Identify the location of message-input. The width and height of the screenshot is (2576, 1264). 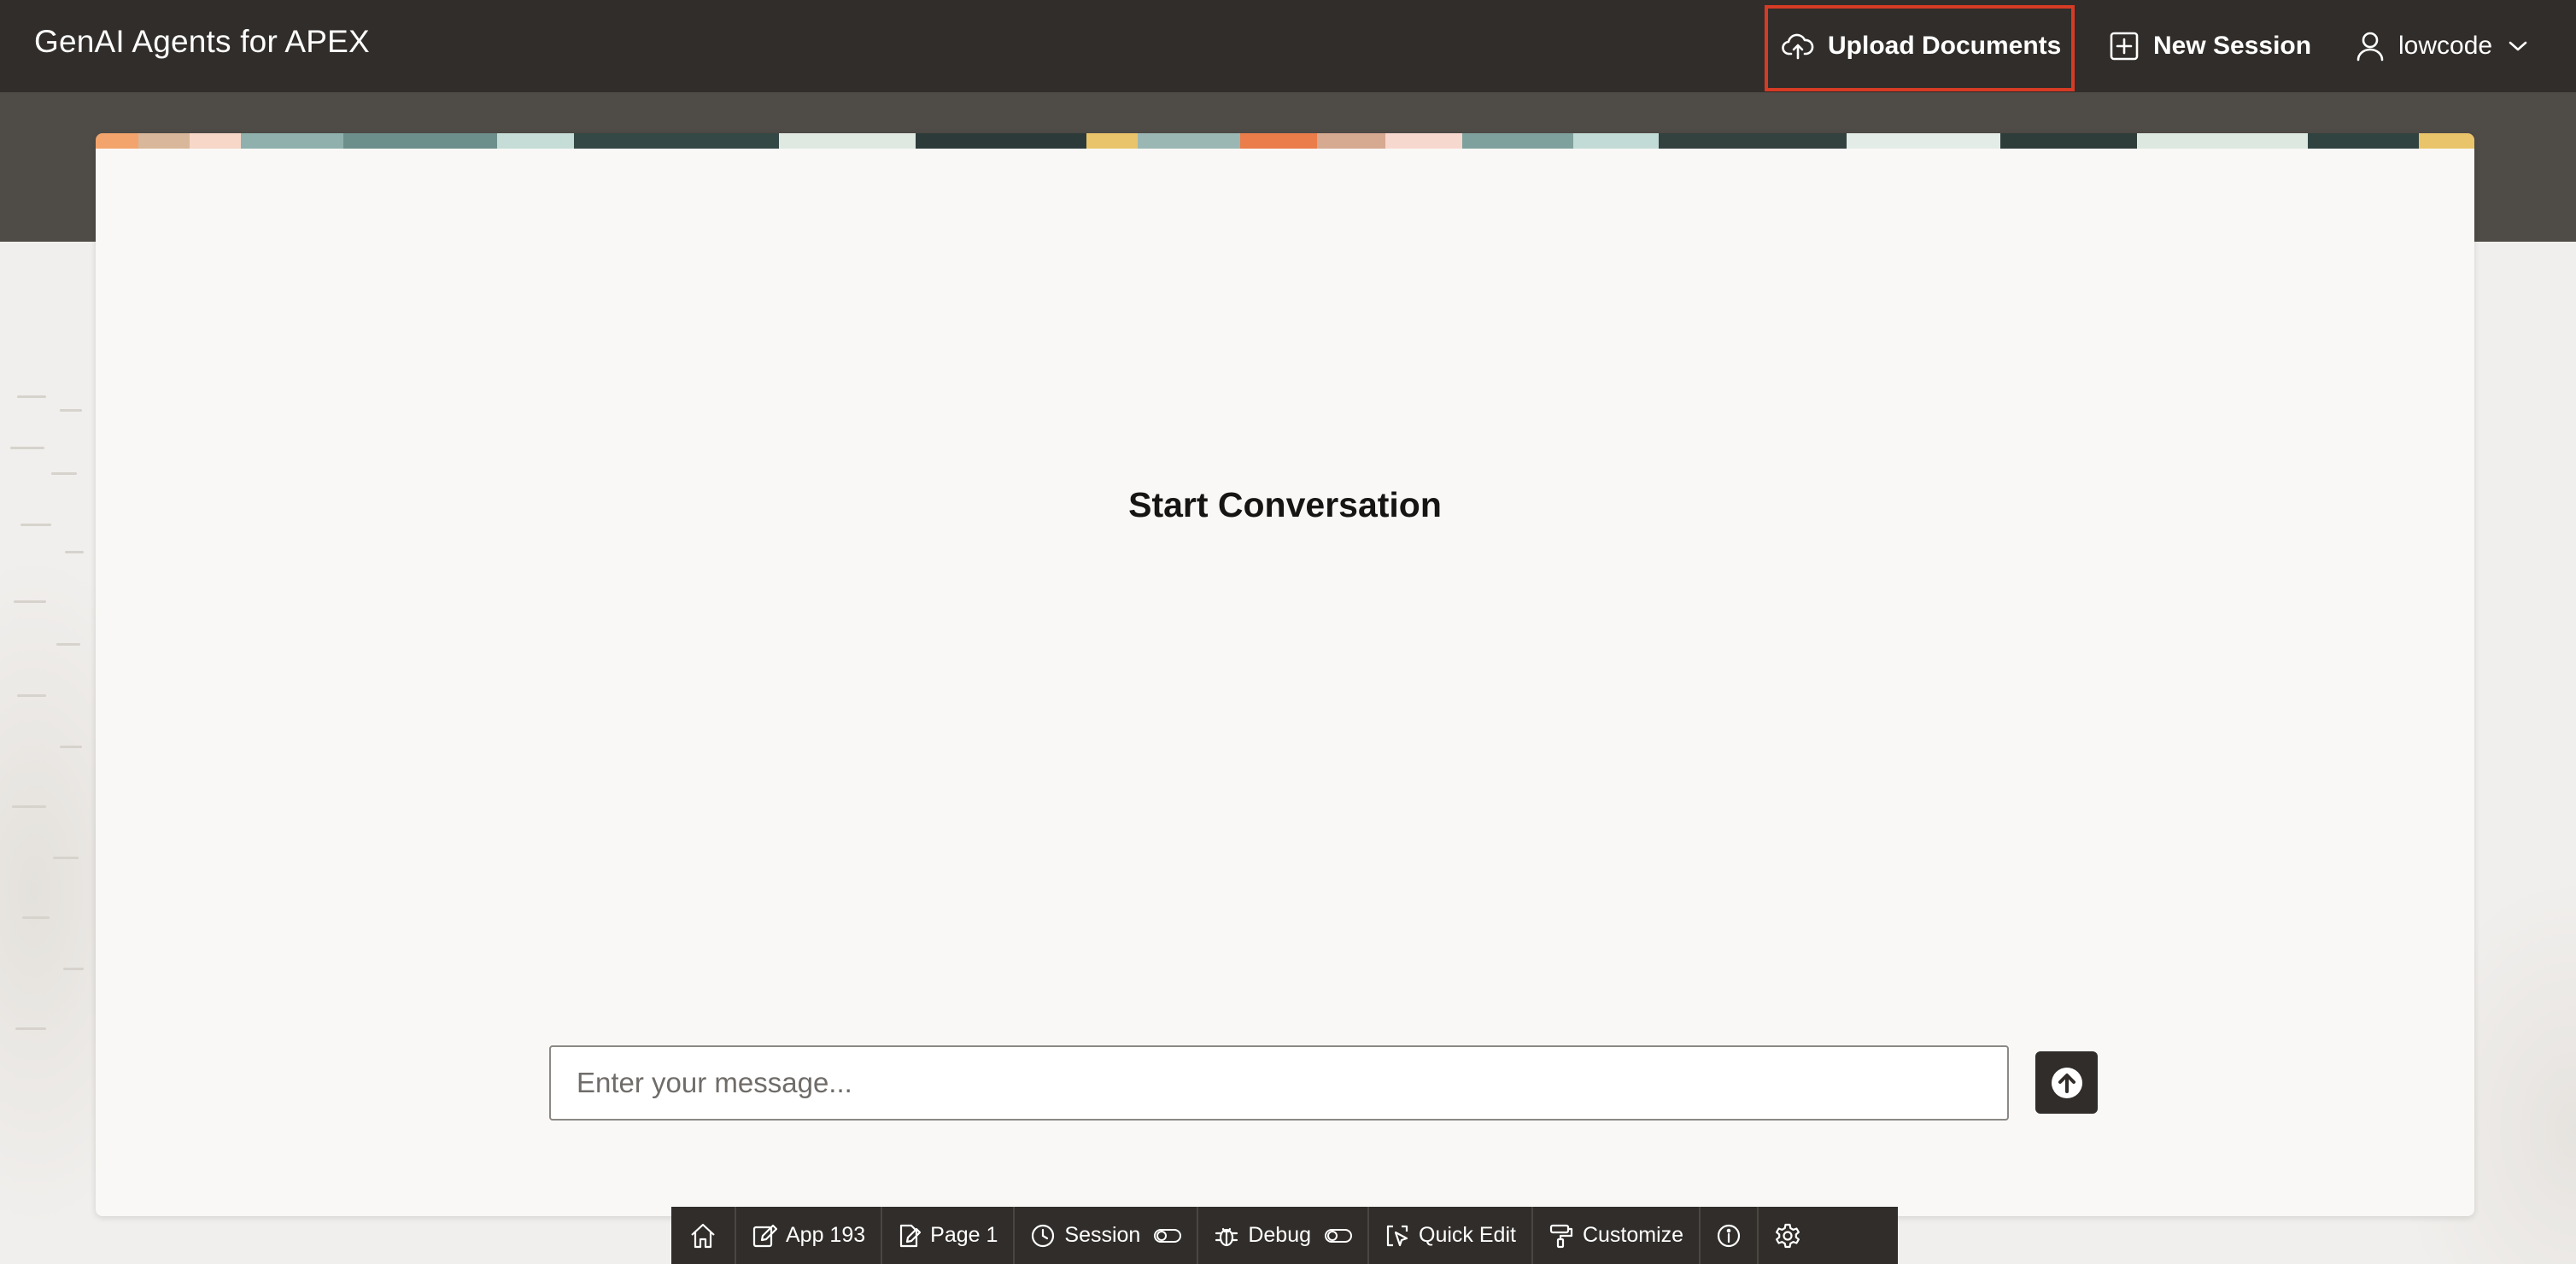
(1279, 1083).